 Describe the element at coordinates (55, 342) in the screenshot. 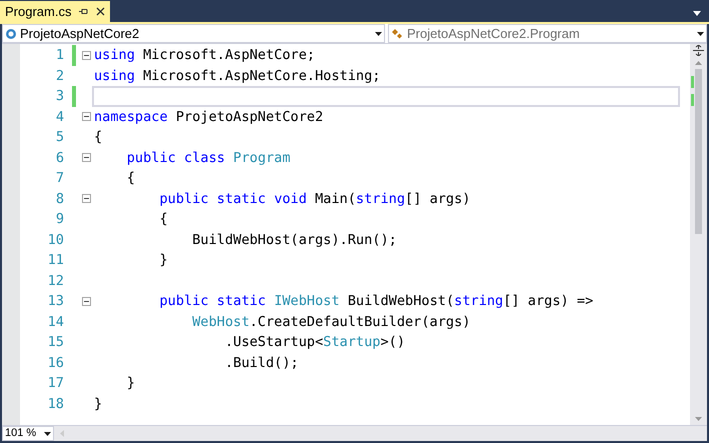

I see `line-number: 15` at that location.